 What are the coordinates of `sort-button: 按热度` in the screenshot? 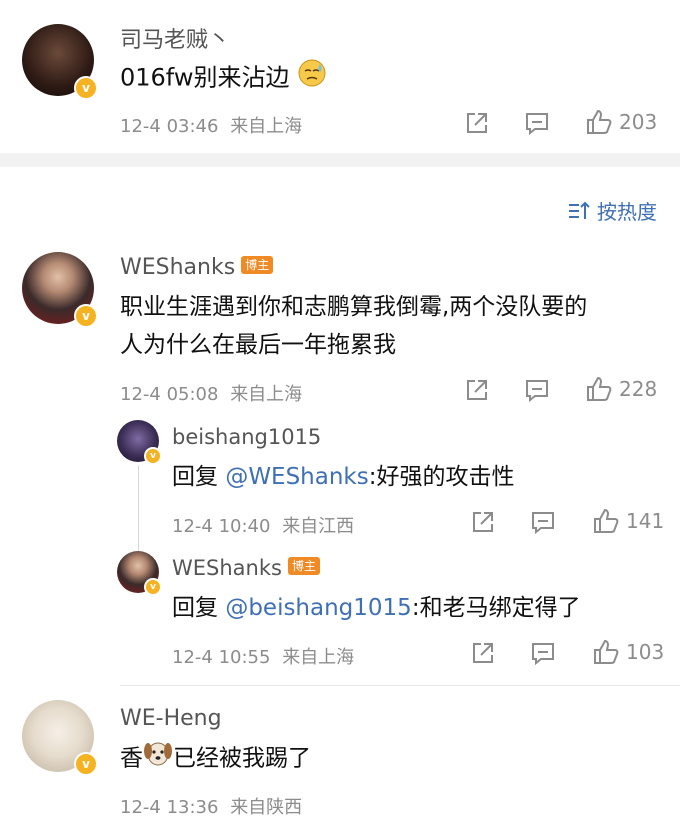 It's located at (612, 210).